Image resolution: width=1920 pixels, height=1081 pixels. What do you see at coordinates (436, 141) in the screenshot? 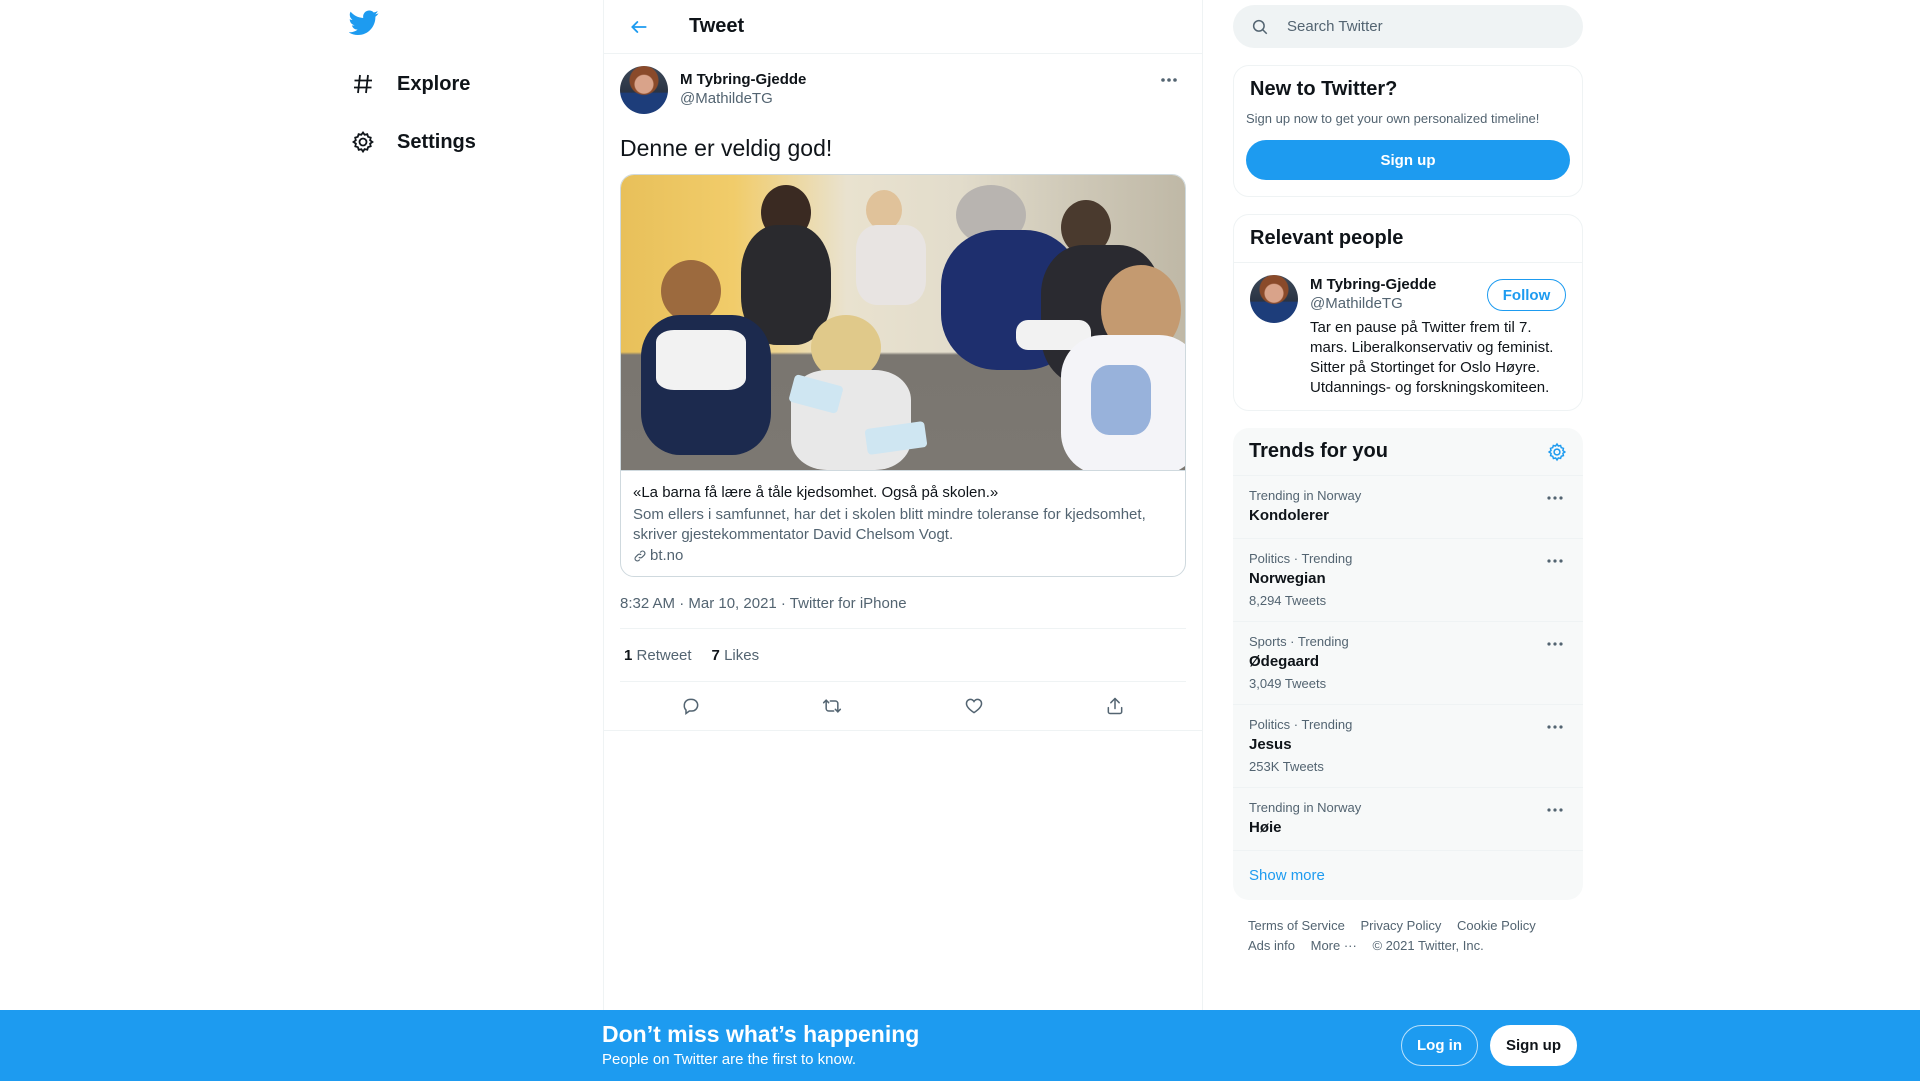
I see `nav-item-label: Settings` at bounding box center [436, 141].